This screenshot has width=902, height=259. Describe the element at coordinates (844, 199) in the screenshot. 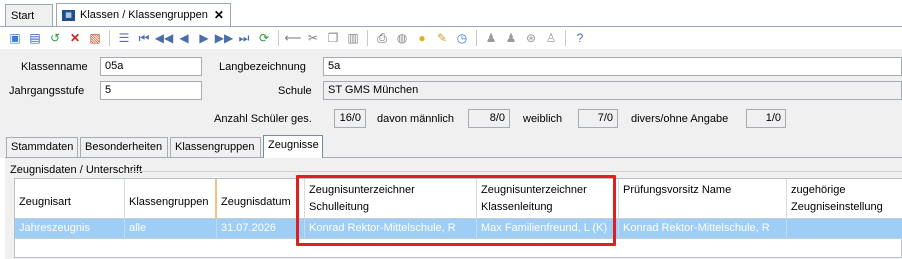

I see `col-header-zeugniseinstellung: zugehörige Zeugniseinstellung` at that location.